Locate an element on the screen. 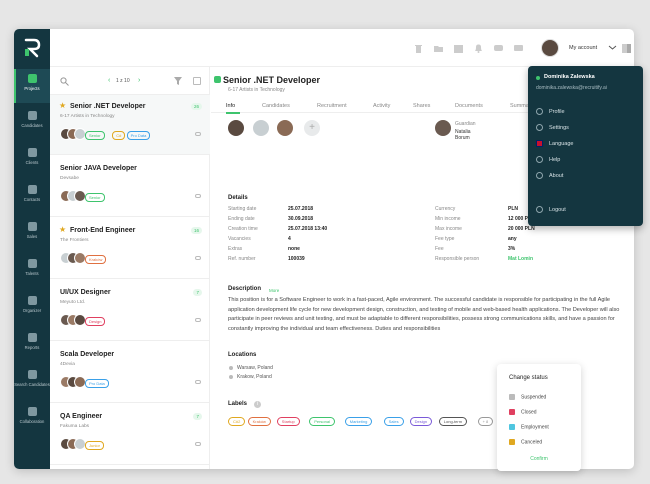  field-label: Min income is located at coordinates (448, 219).